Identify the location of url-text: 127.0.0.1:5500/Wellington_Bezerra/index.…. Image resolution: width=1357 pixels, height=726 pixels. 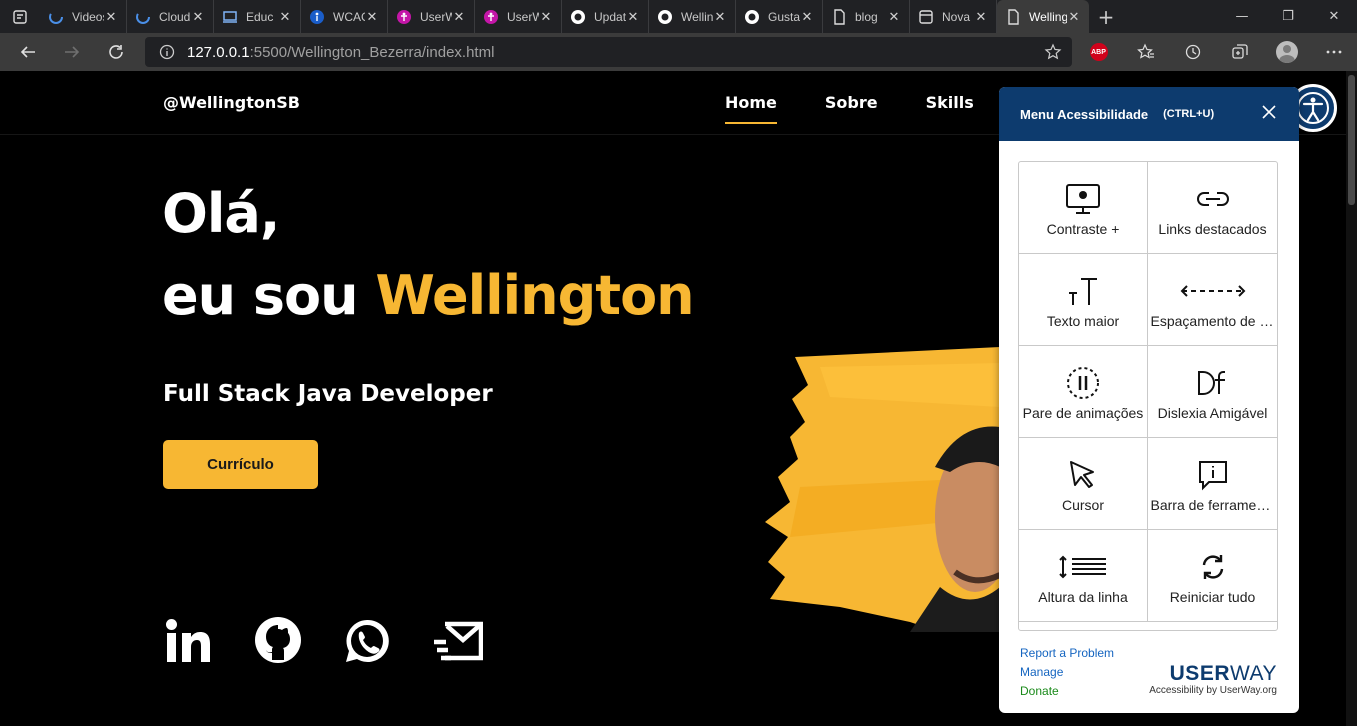
(340, 52).